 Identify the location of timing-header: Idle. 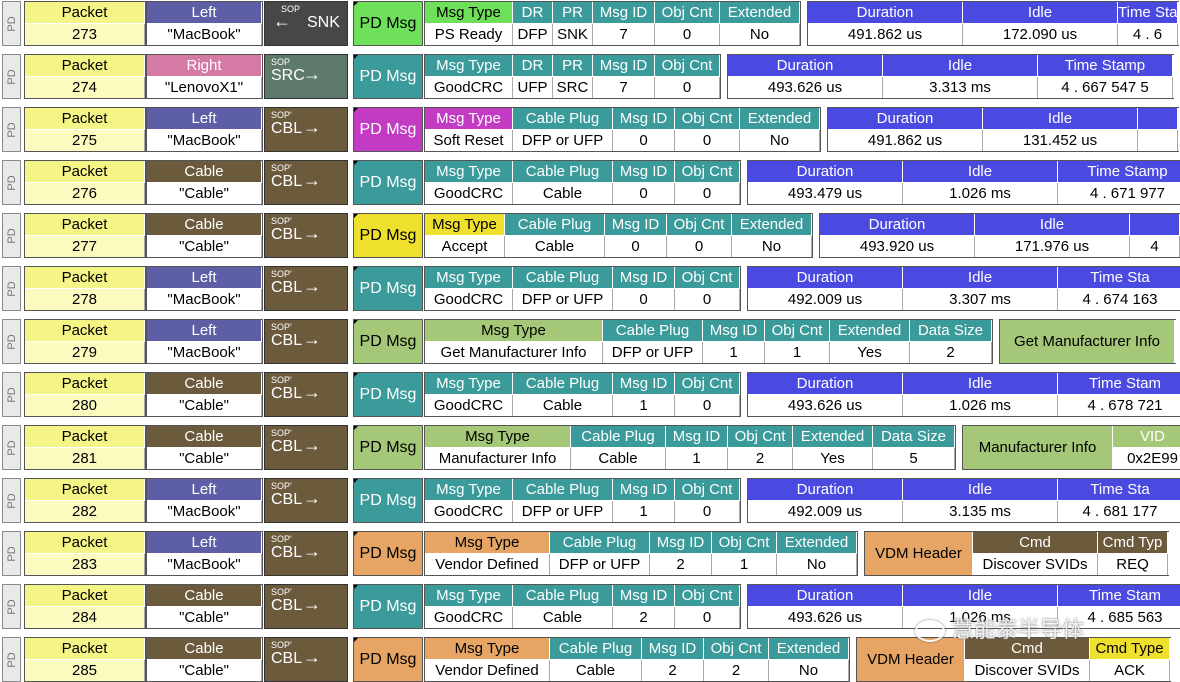
(980, 277).